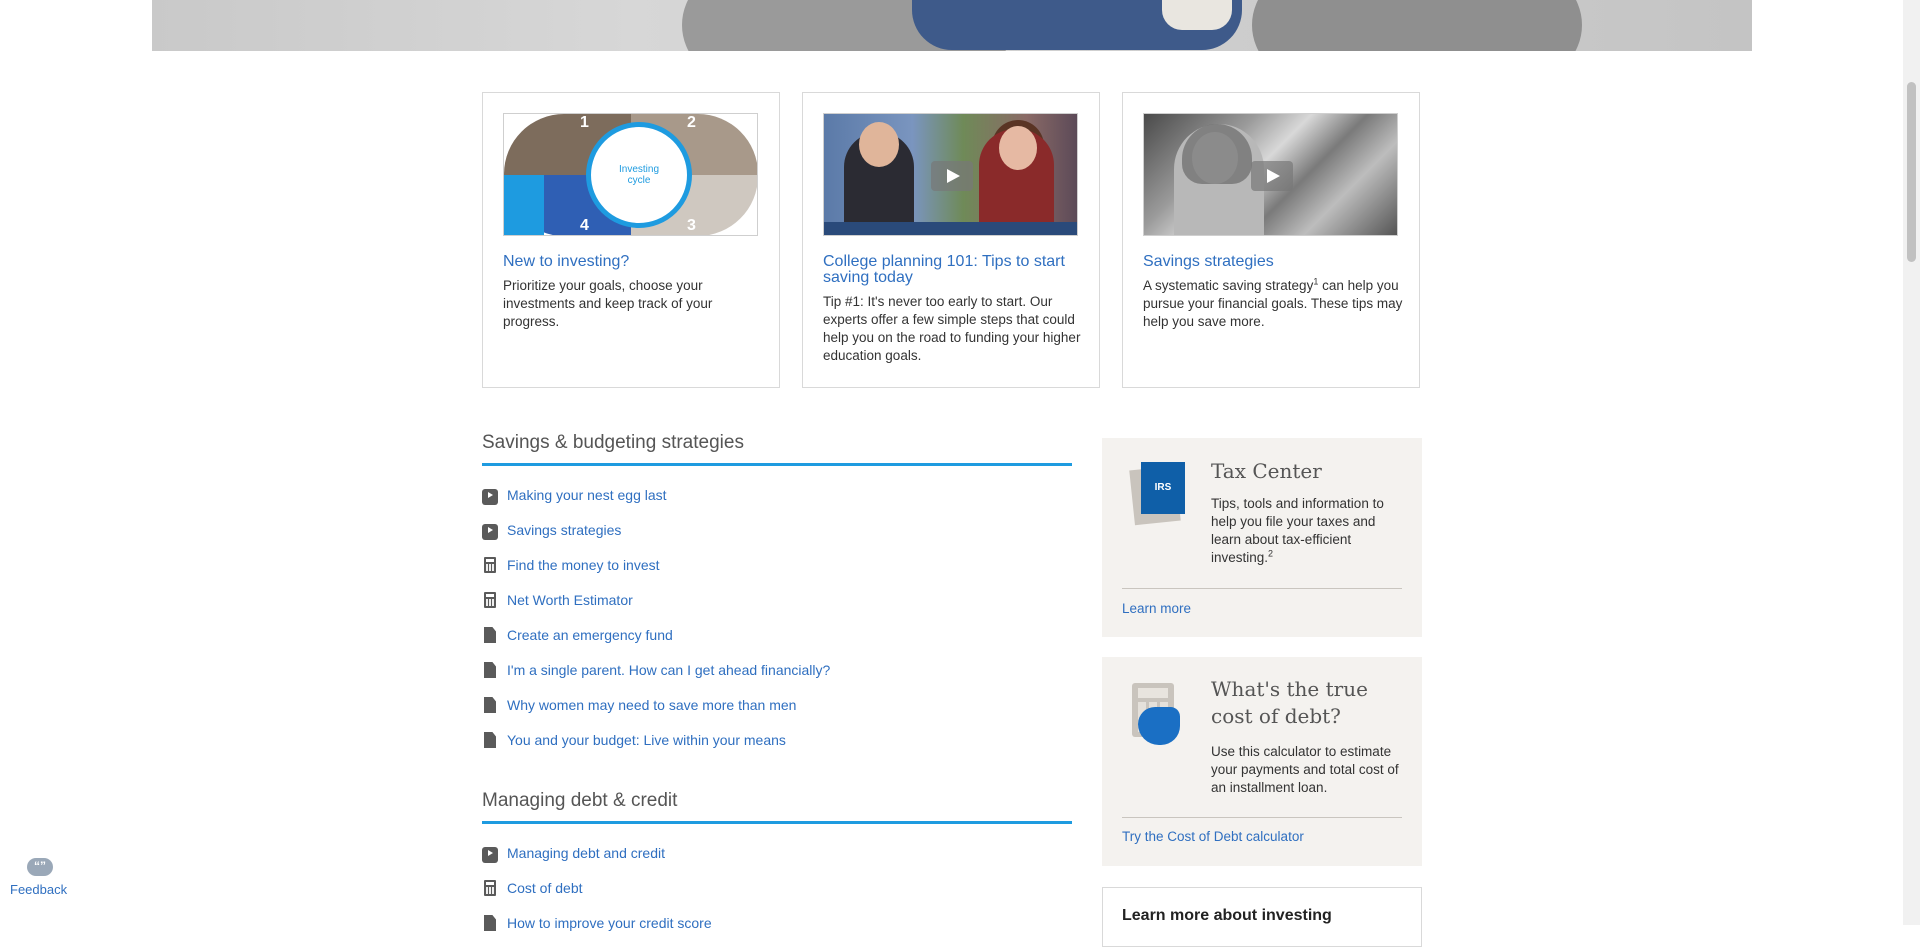  Describe the element at coordinates (691, 122) in the screenshot. I see `cycle-number-2: 2` at that location.